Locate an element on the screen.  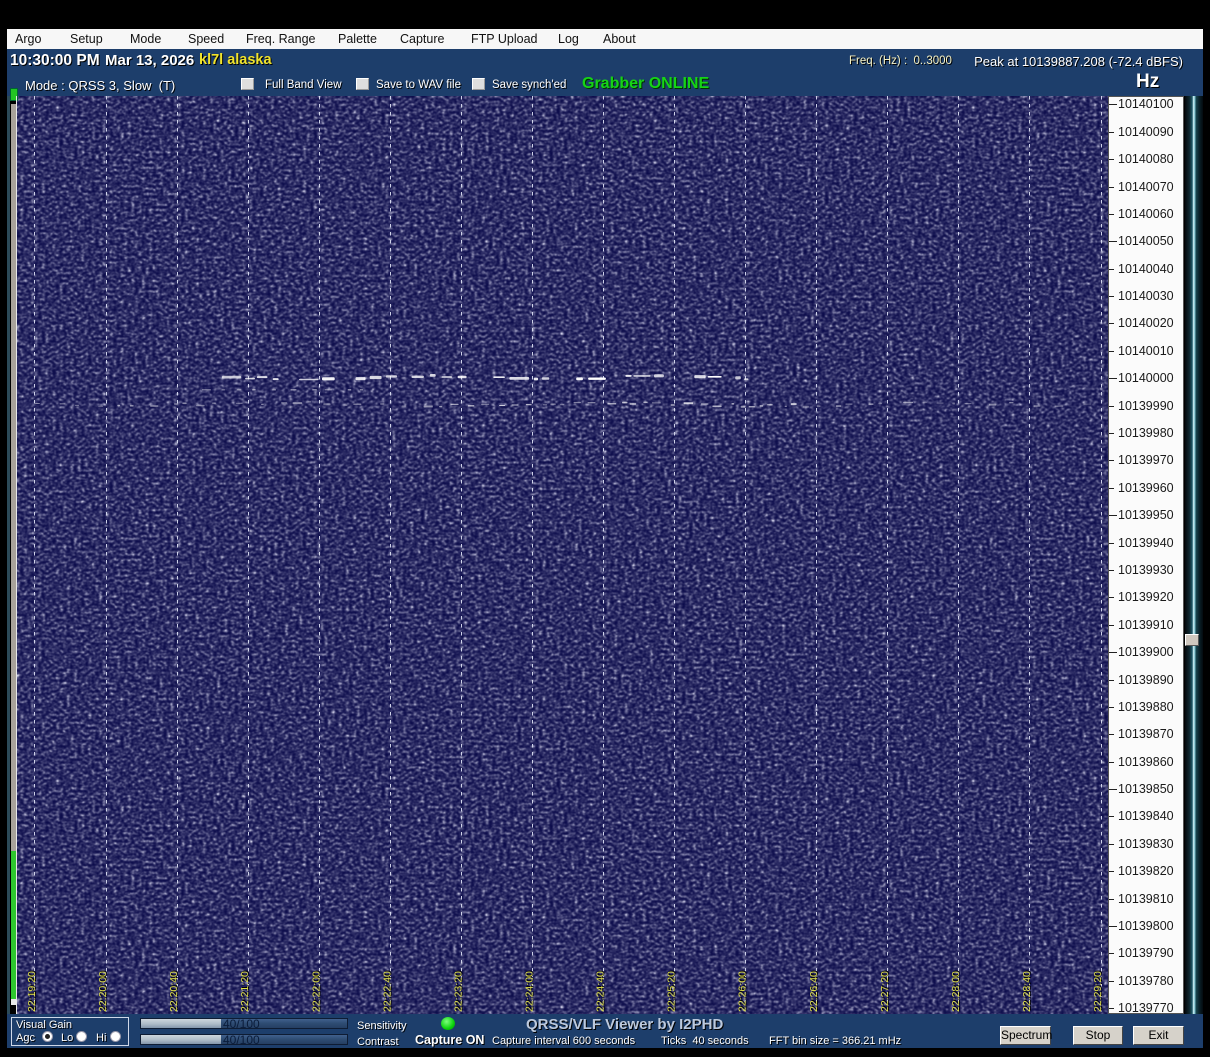
svg-text: 22:26:40 is located at coordinates (814, 991).